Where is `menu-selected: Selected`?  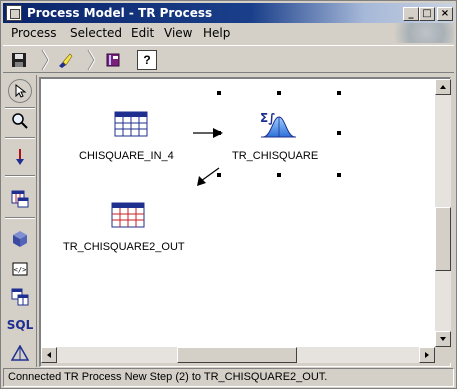 menu-selected: Selected is located at coordinates (96, 33).